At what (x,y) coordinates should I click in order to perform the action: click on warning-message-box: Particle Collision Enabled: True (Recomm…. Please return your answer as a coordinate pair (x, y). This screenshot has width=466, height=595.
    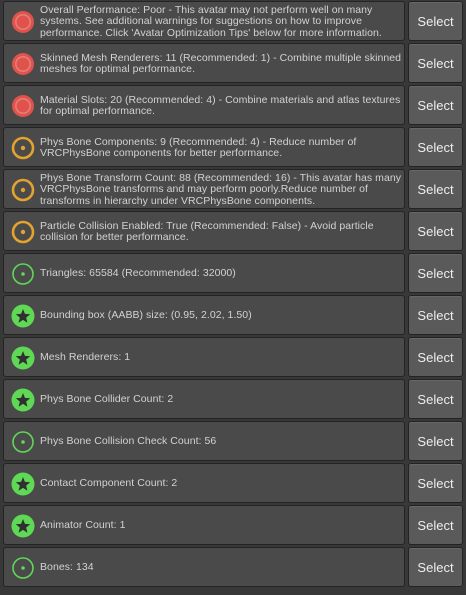
    Looking at the image, I should click on (204, 231).